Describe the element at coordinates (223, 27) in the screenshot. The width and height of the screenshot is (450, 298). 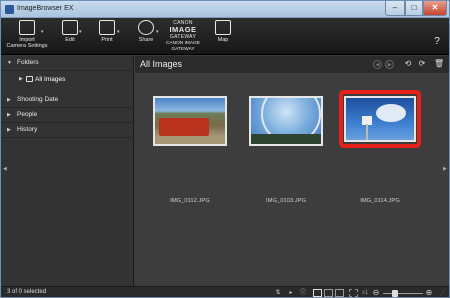
I see `map-icon` at that location.